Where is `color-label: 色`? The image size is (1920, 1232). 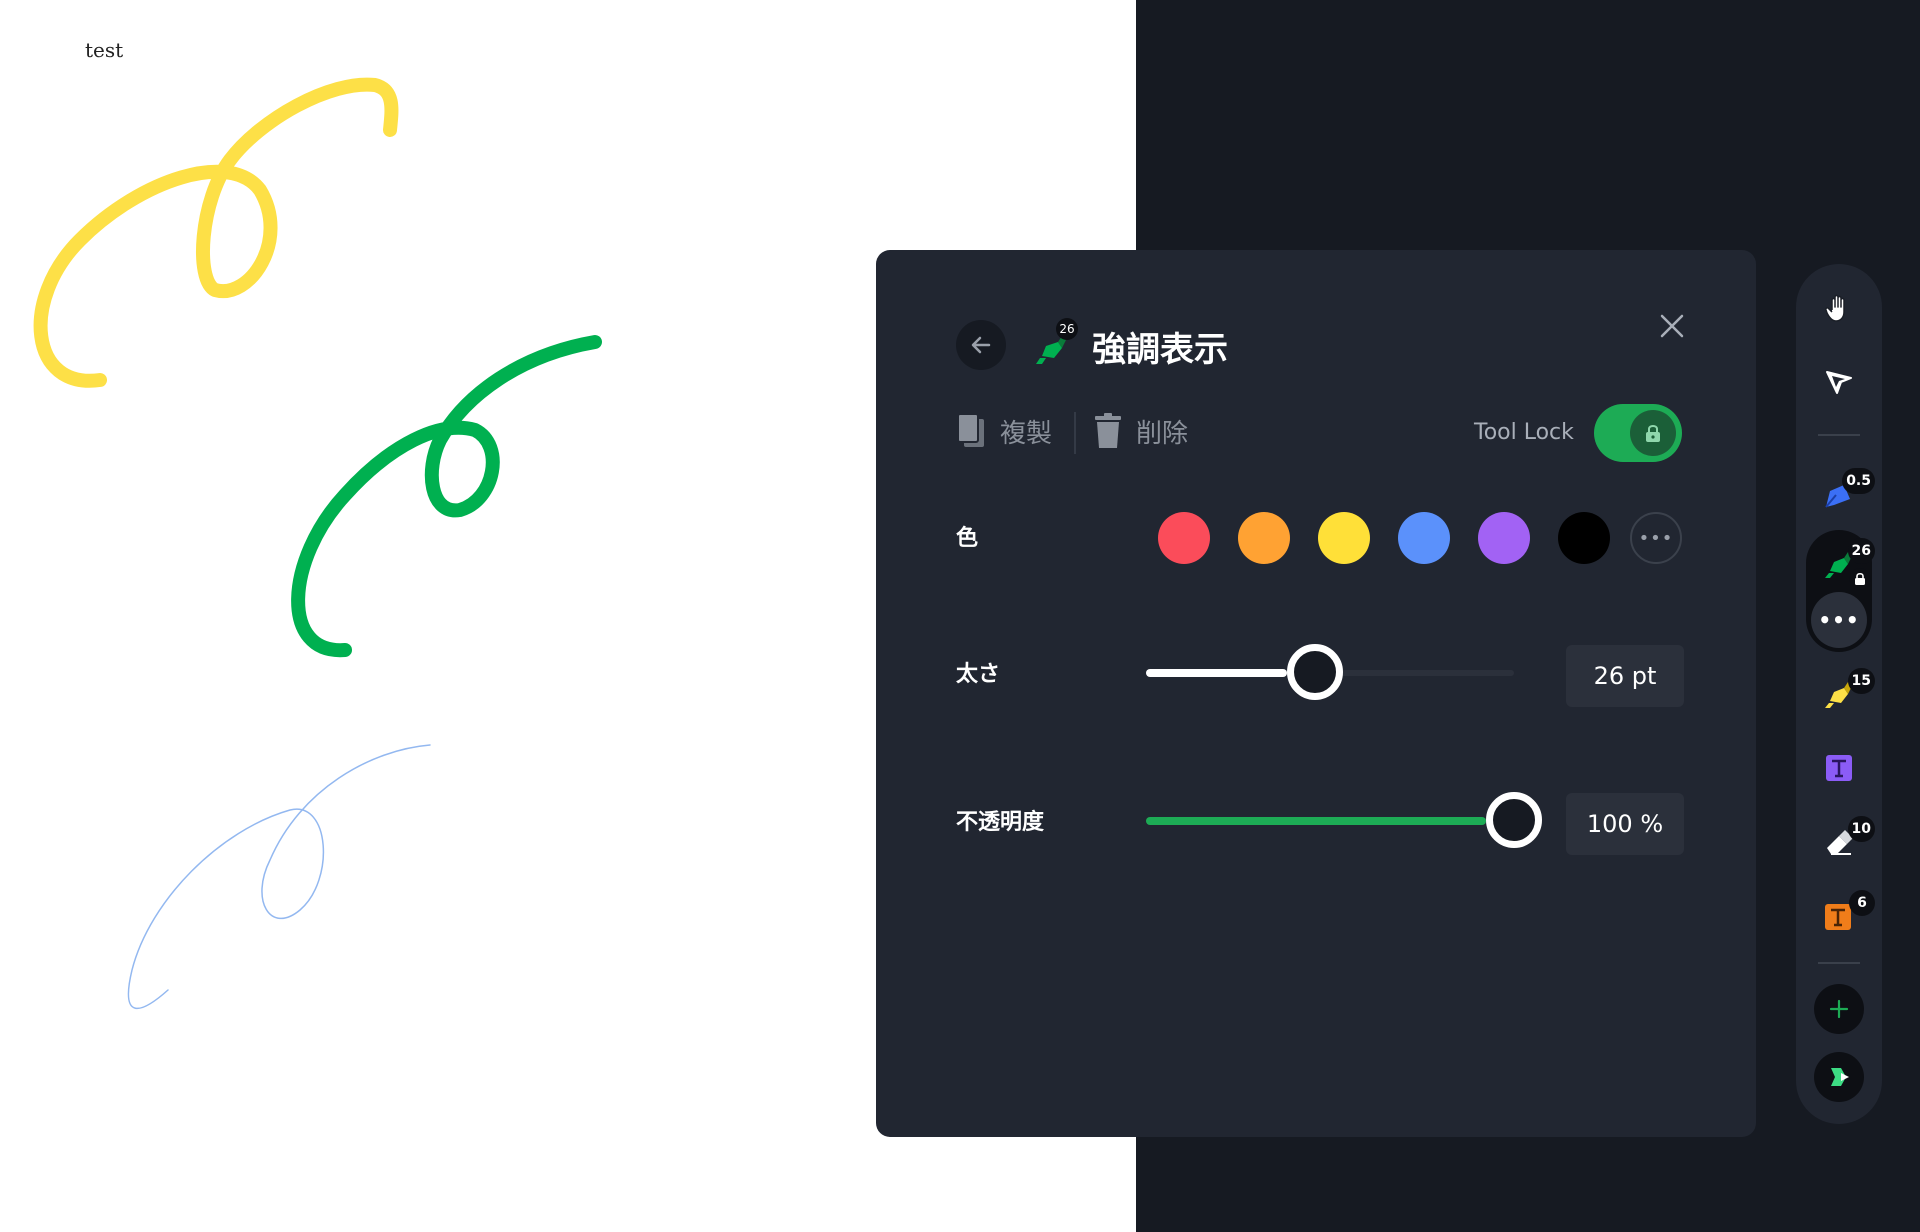 color-label: 色 is located at coordinates (967, 538).